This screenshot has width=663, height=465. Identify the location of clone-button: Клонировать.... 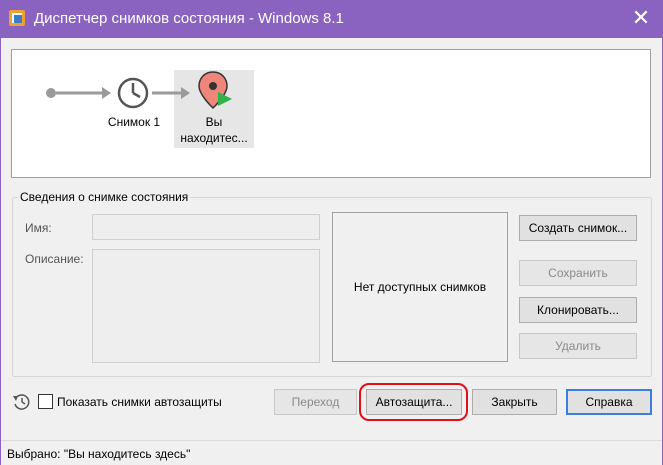
(578, 310).